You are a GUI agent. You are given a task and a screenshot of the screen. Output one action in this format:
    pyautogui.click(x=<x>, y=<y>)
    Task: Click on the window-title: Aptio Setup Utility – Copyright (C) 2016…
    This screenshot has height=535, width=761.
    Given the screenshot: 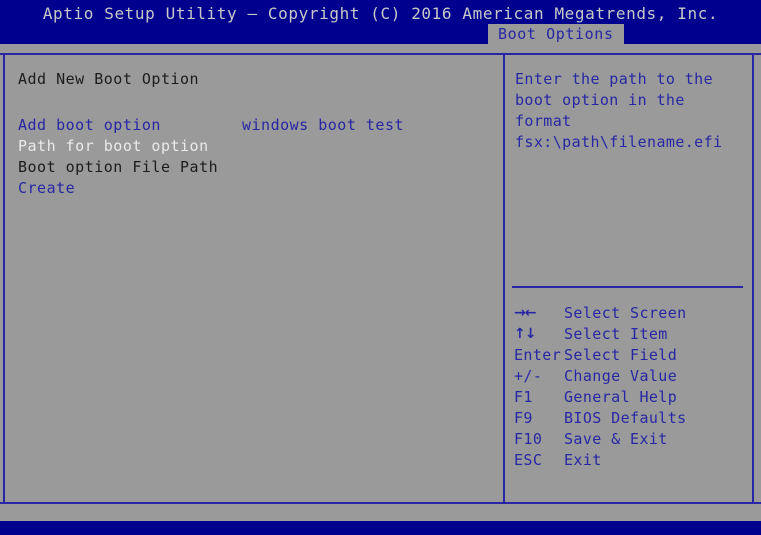 What is the action you would take?
    pyautogui.click(x=380, y=13)
    